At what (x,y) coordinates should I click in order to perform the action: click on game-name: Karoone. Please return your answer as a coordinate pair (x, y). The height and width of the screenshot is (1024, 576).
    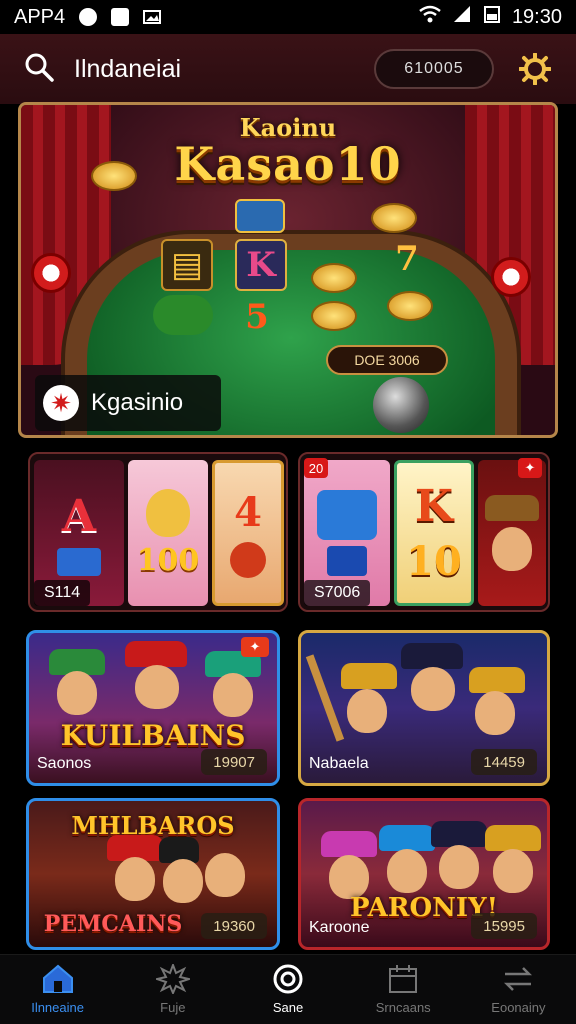
    Looking at the image, I should click on (339, 927).